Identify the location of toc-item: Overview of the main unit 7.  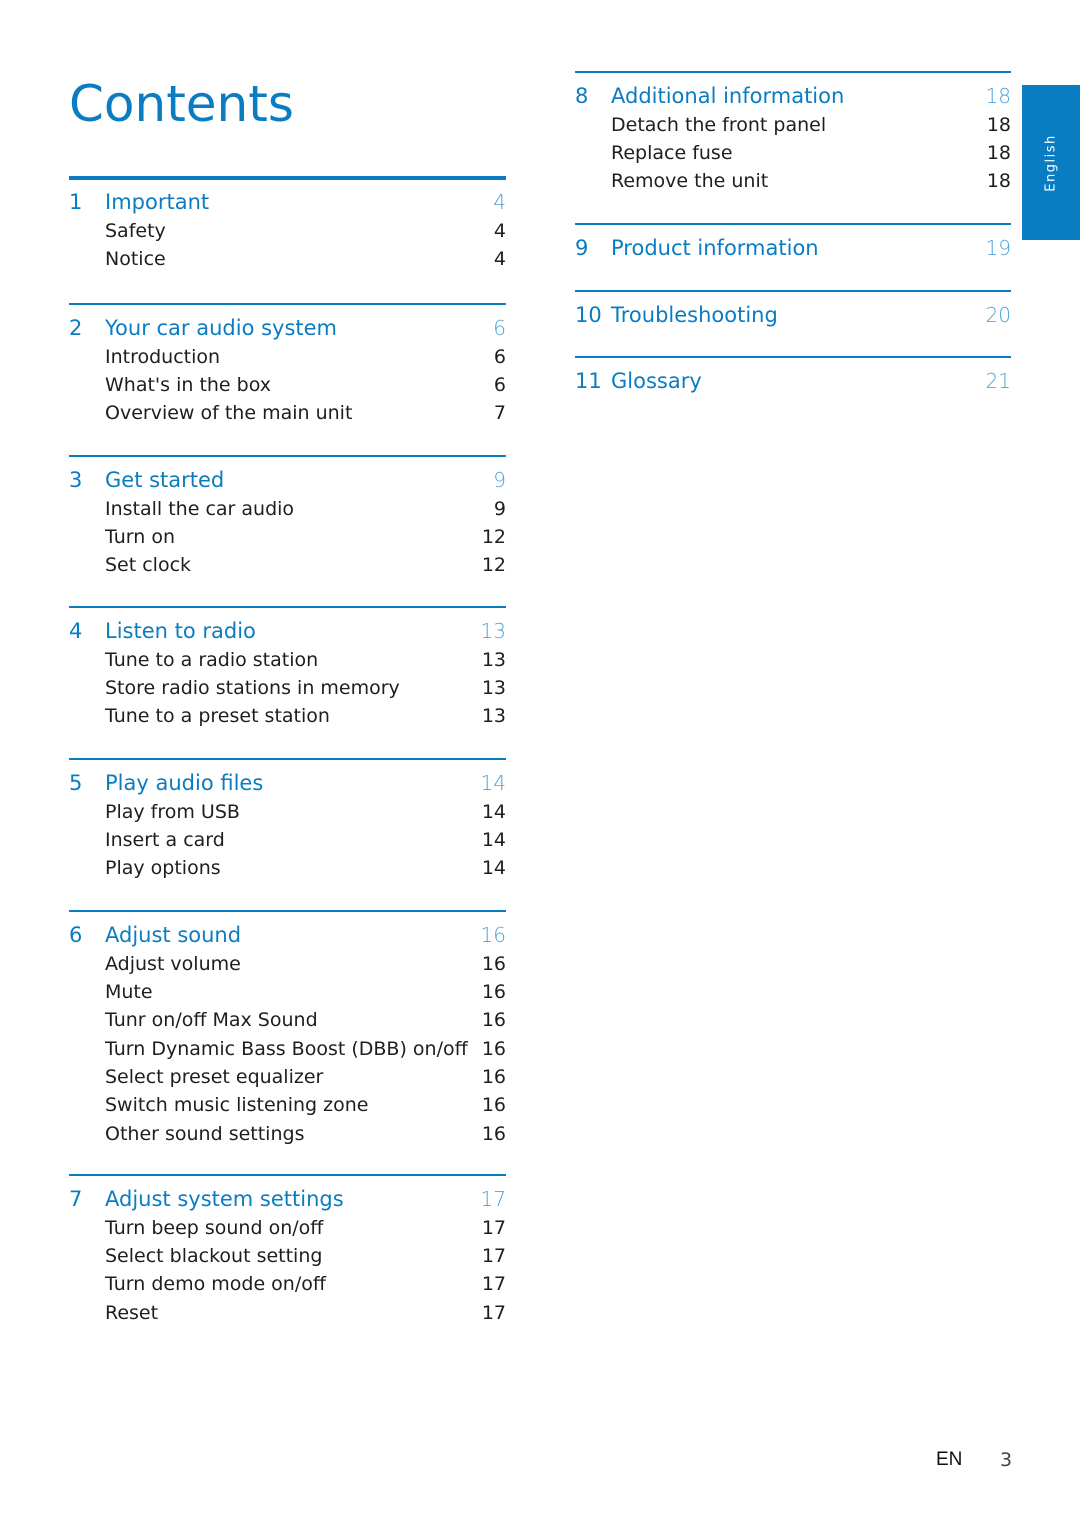
(287, 413).